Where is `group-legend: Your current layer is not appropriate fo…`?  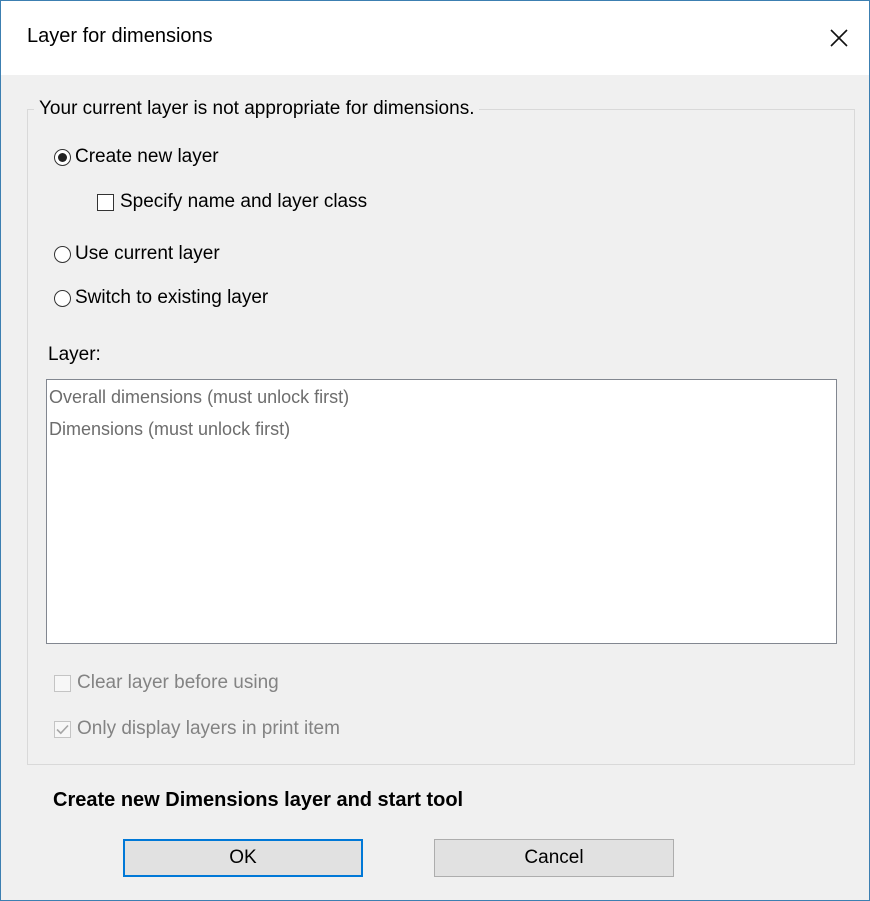
group-legend: Your current layer is not appropriate fo… is located at coordinates (257, 109).